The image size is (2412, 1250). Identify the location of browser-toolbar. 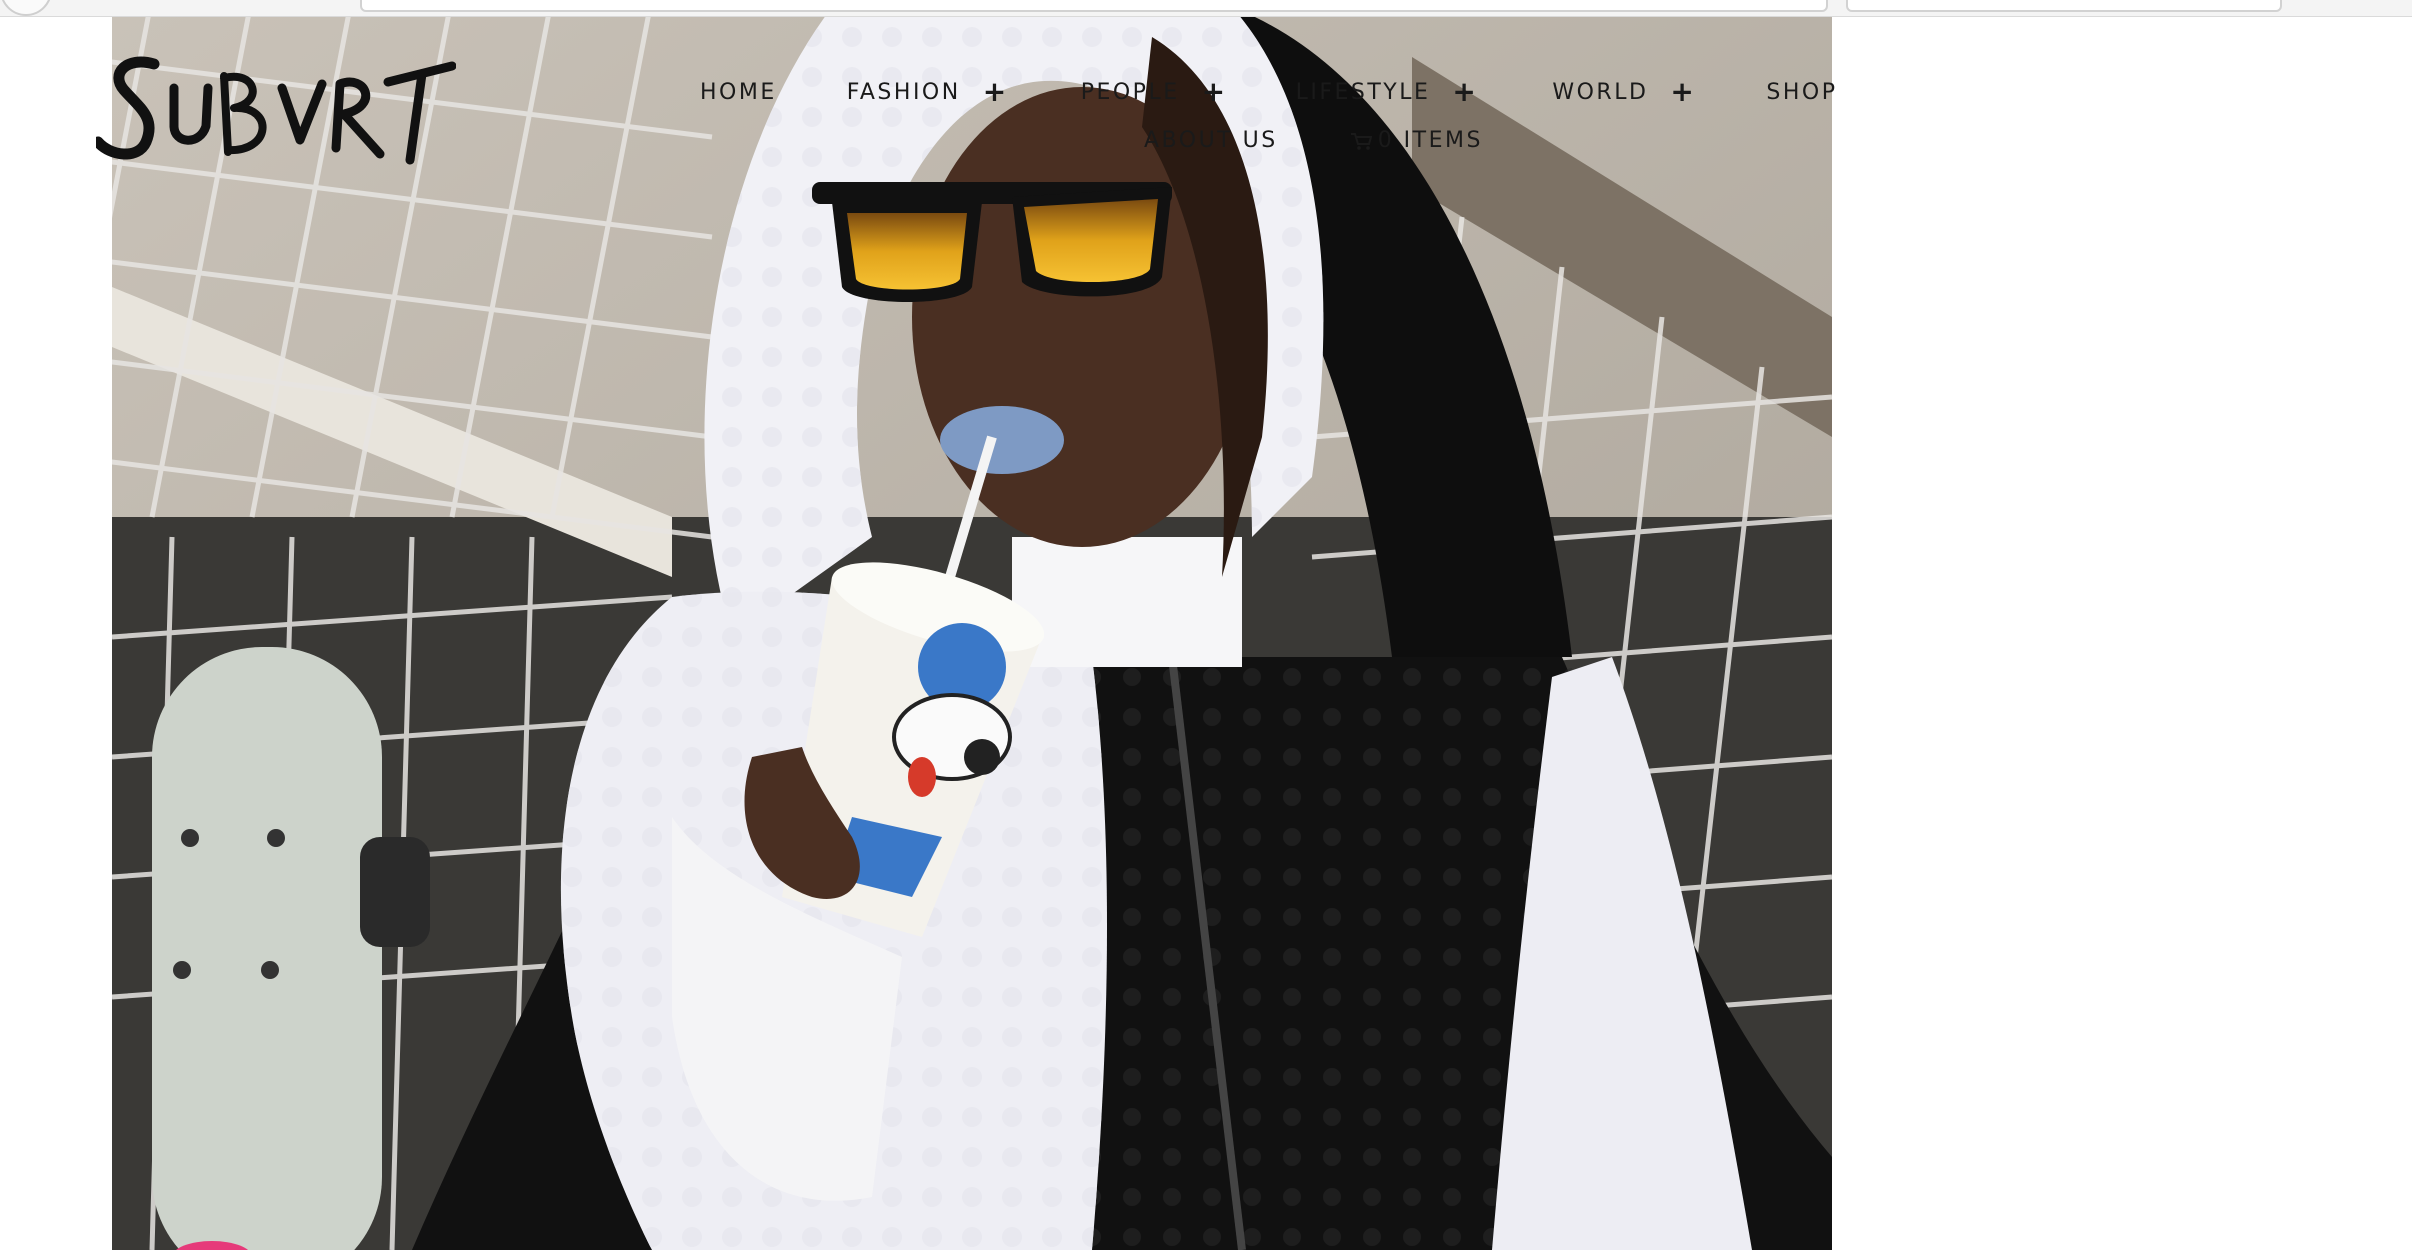
(1206, 8).